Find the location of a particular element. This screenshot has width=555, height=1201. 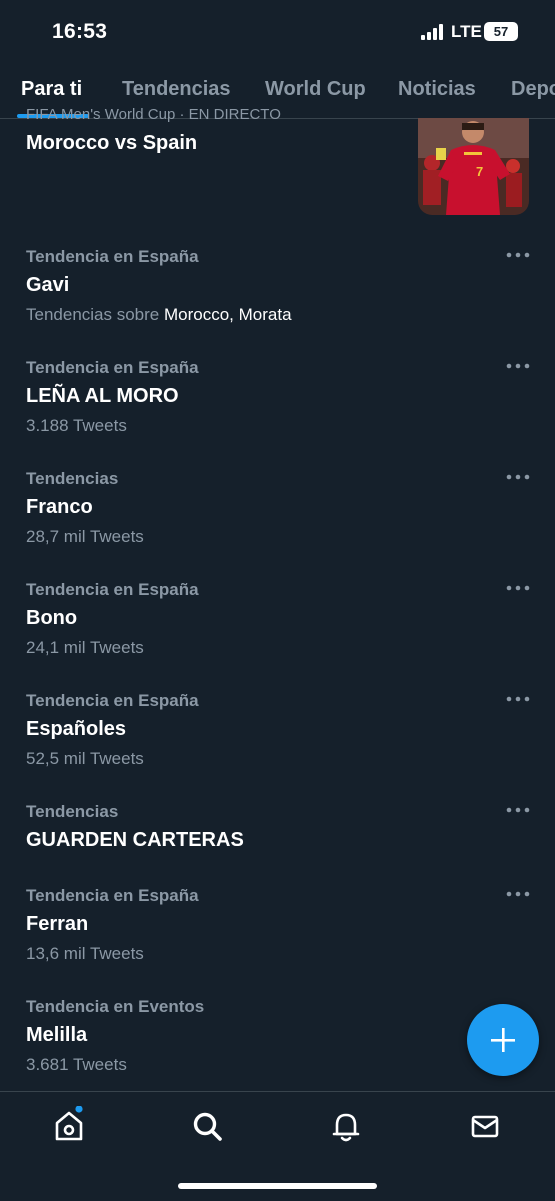

tab-world-cup: World Cup is located at coordinates (315, 89).